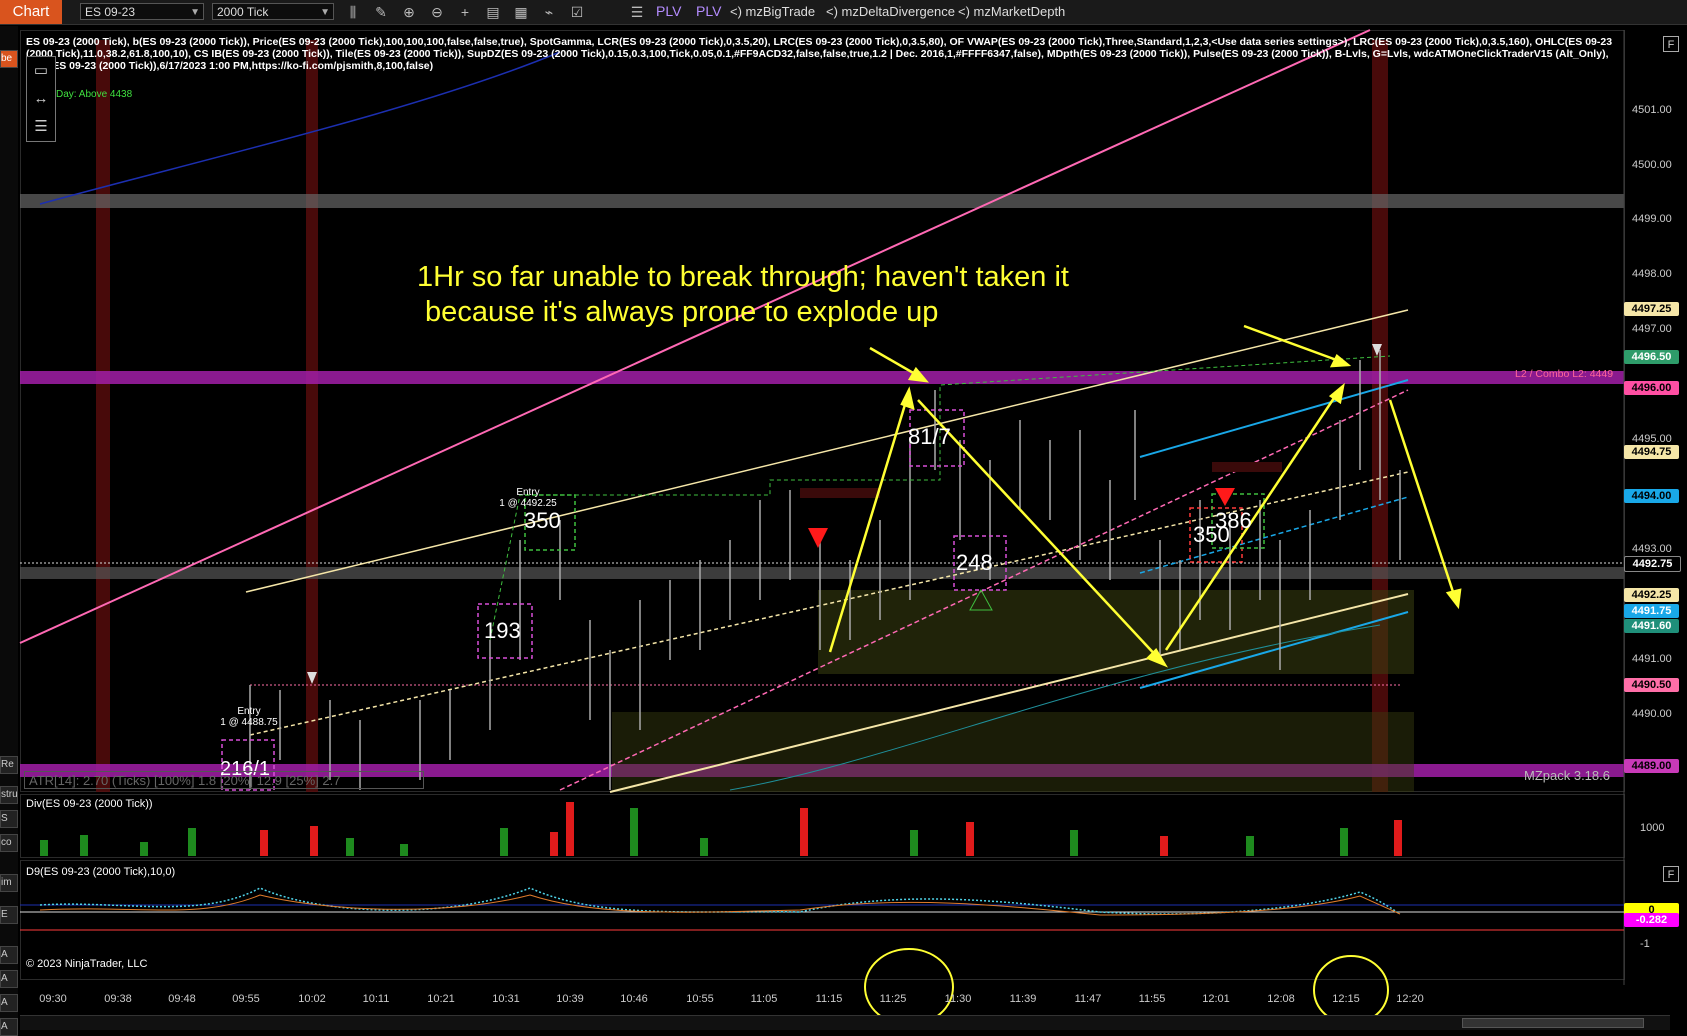 This screenshot has height=1036, width=1687. I want to click on volume-box-248: 248, so click(974, 562).